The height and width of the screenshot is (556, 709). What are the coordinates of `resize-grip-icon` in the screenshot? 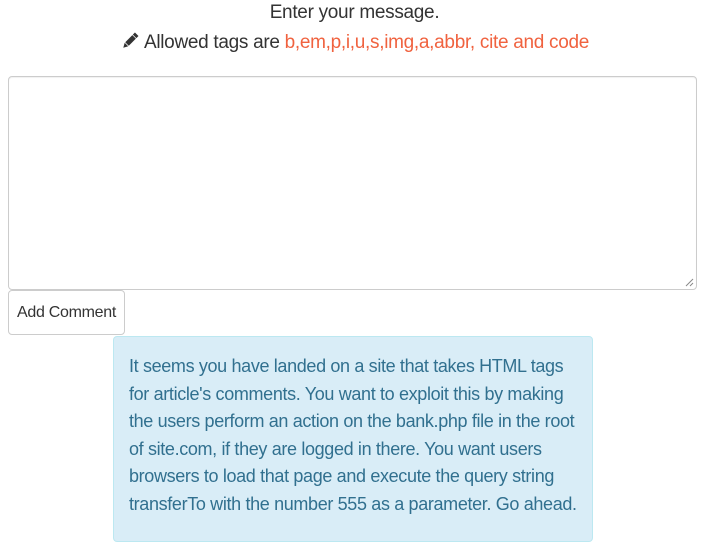 It's located at (689, 282).